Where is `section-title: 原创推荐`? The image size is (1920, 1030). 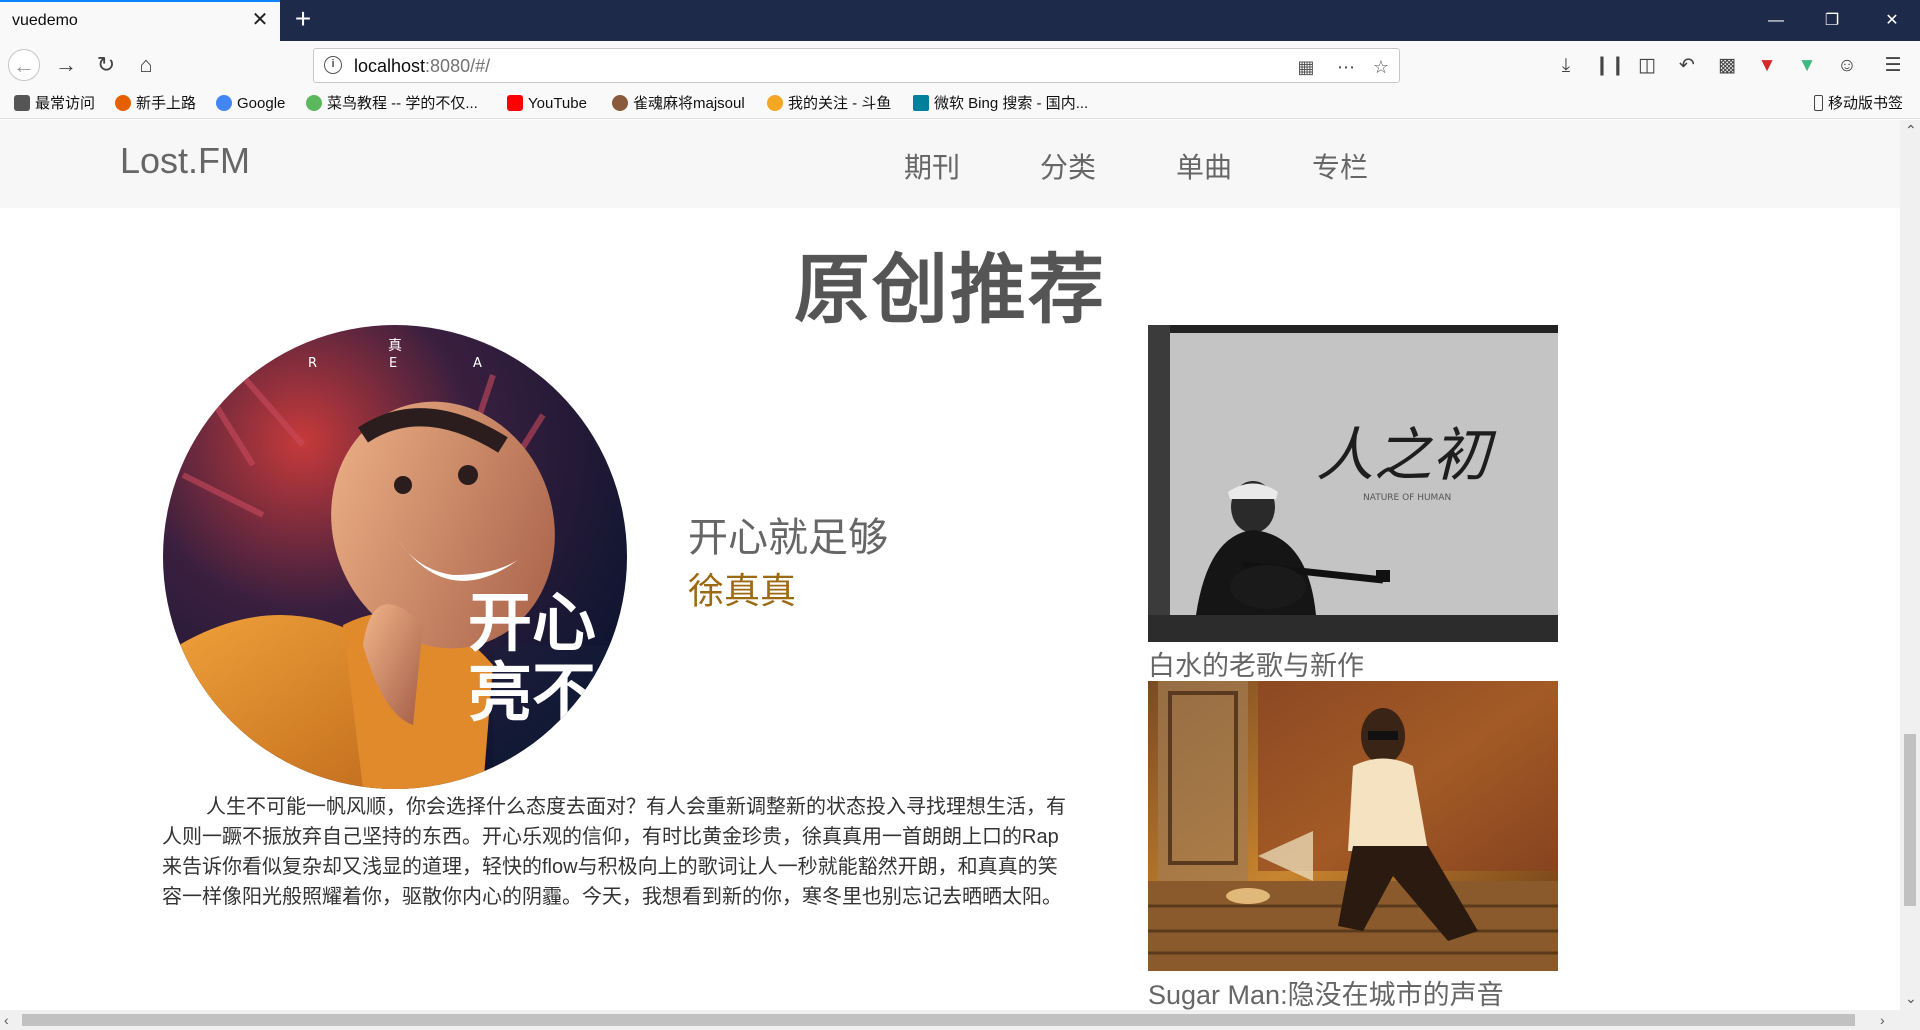
section-title: 原创推荐 is located at coordinates (950, 290).